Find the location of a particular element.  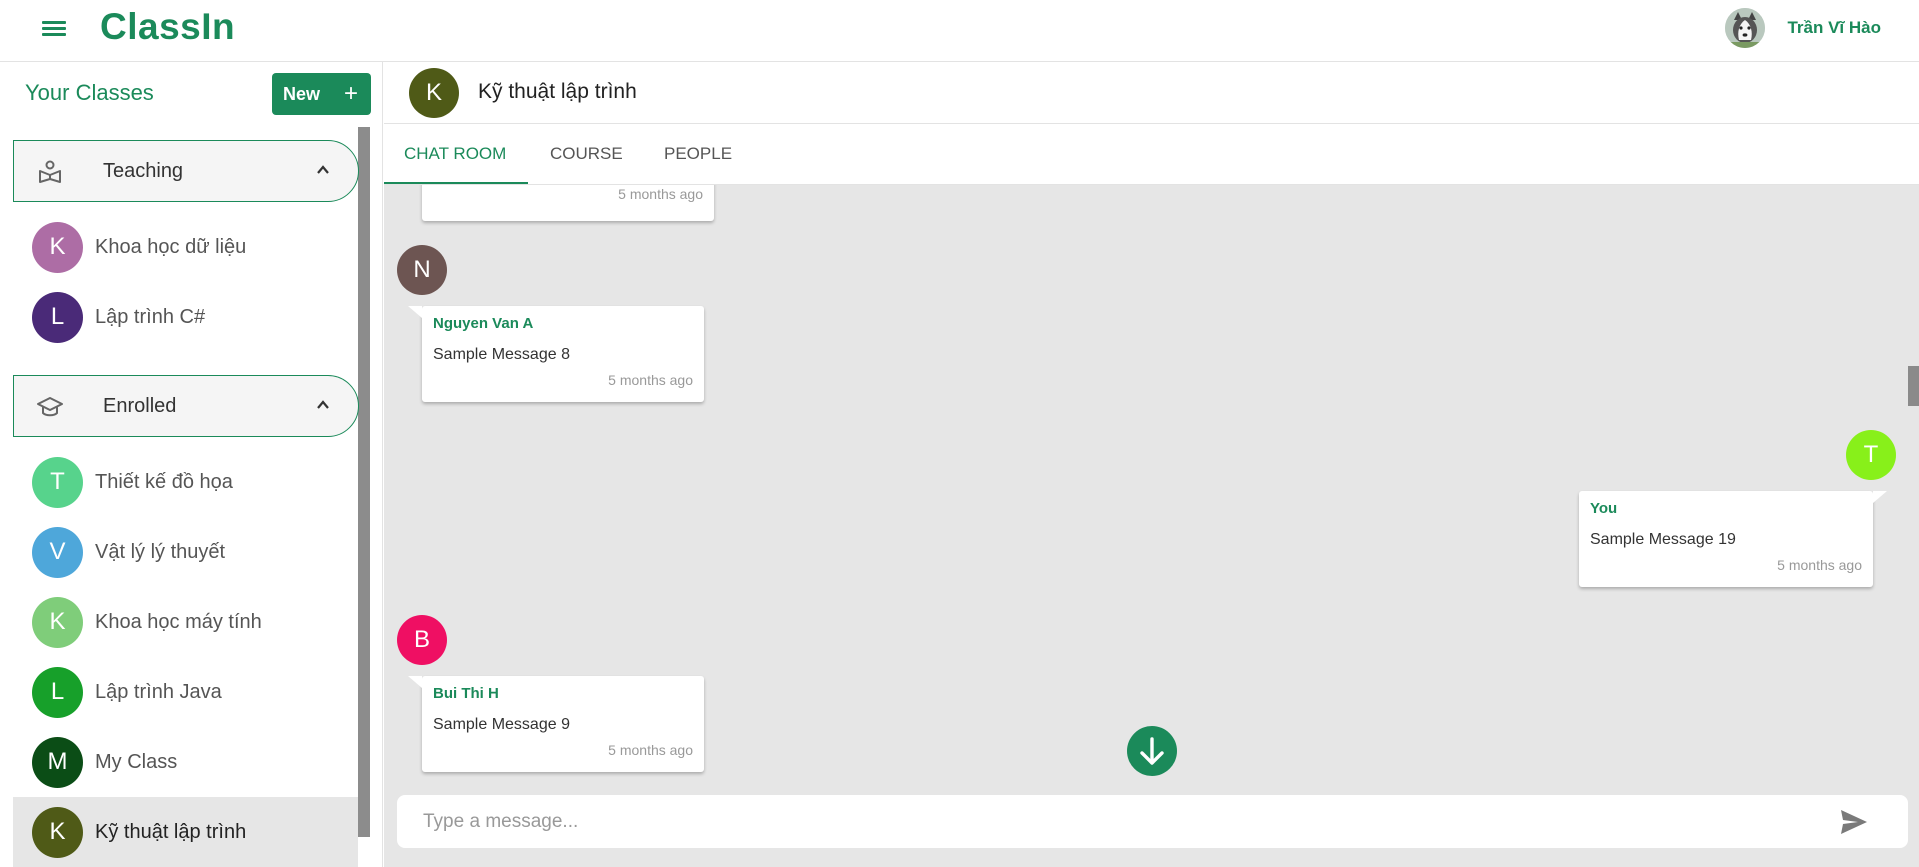

sender-avatar: T is located at coordinates (1871, 455).